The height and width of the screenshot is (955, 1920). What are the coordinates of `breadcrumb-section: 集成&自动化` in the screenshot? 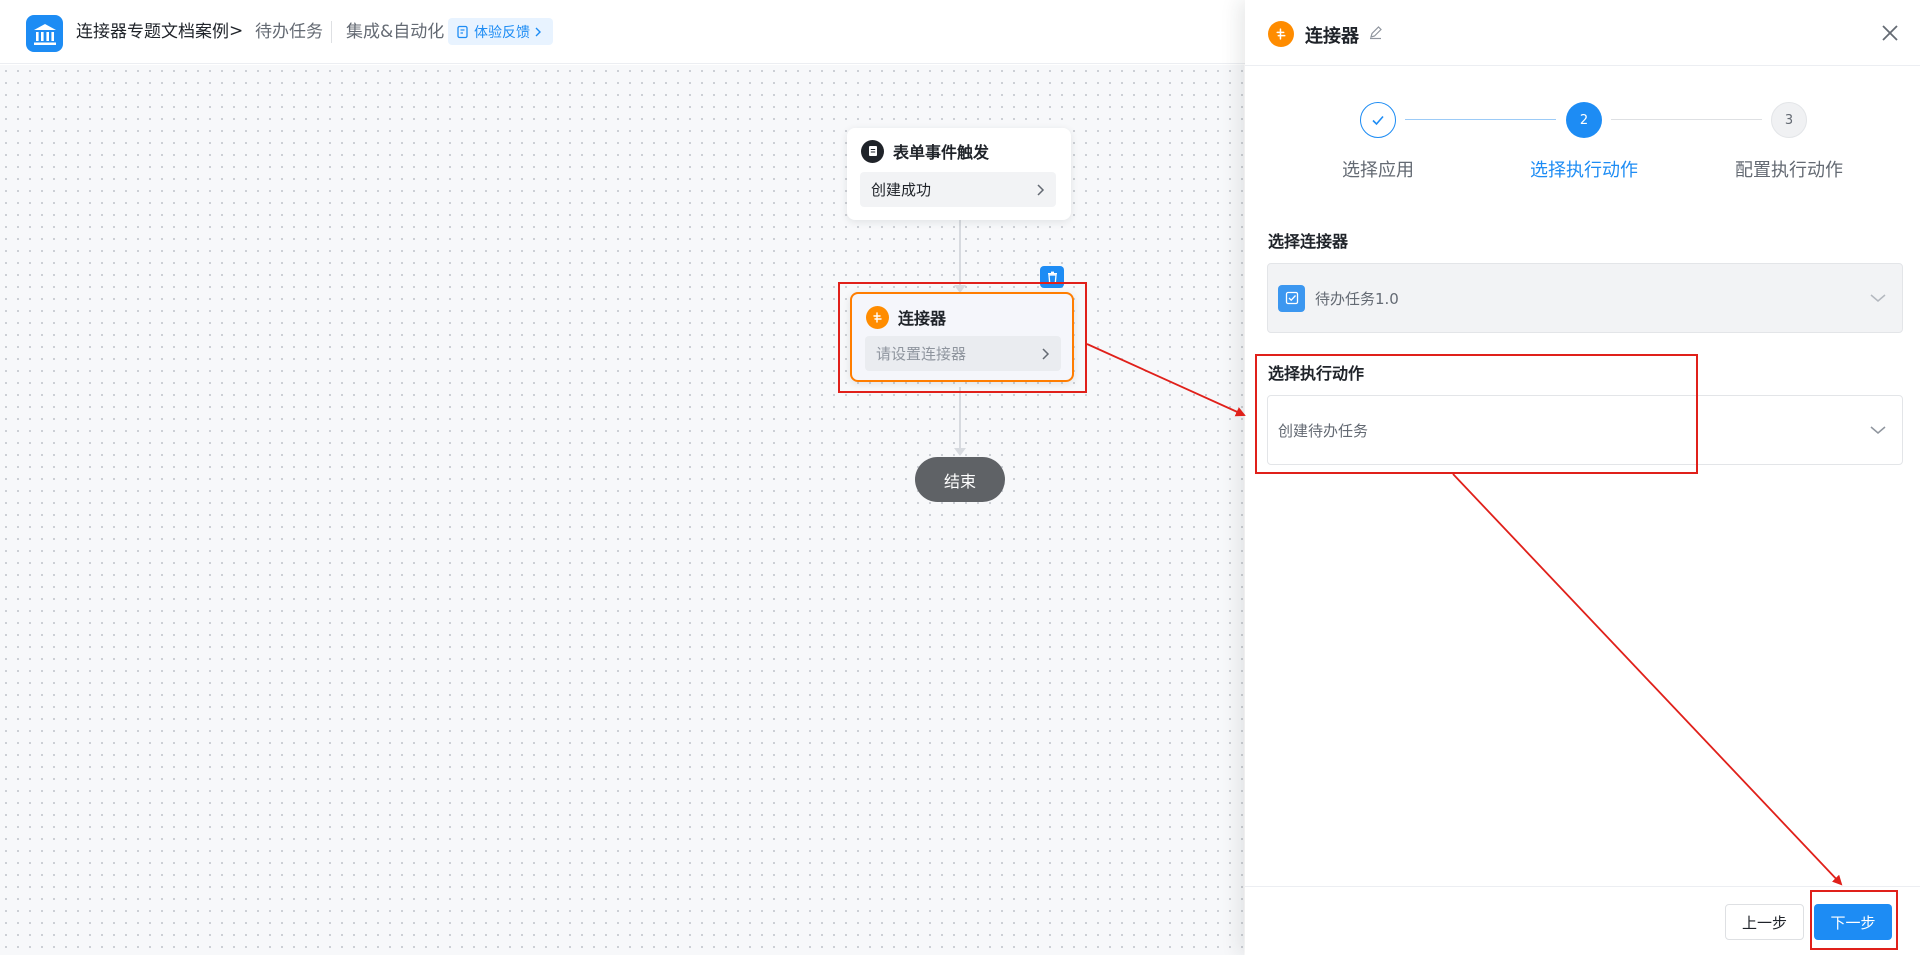 It's located at (395, 32).